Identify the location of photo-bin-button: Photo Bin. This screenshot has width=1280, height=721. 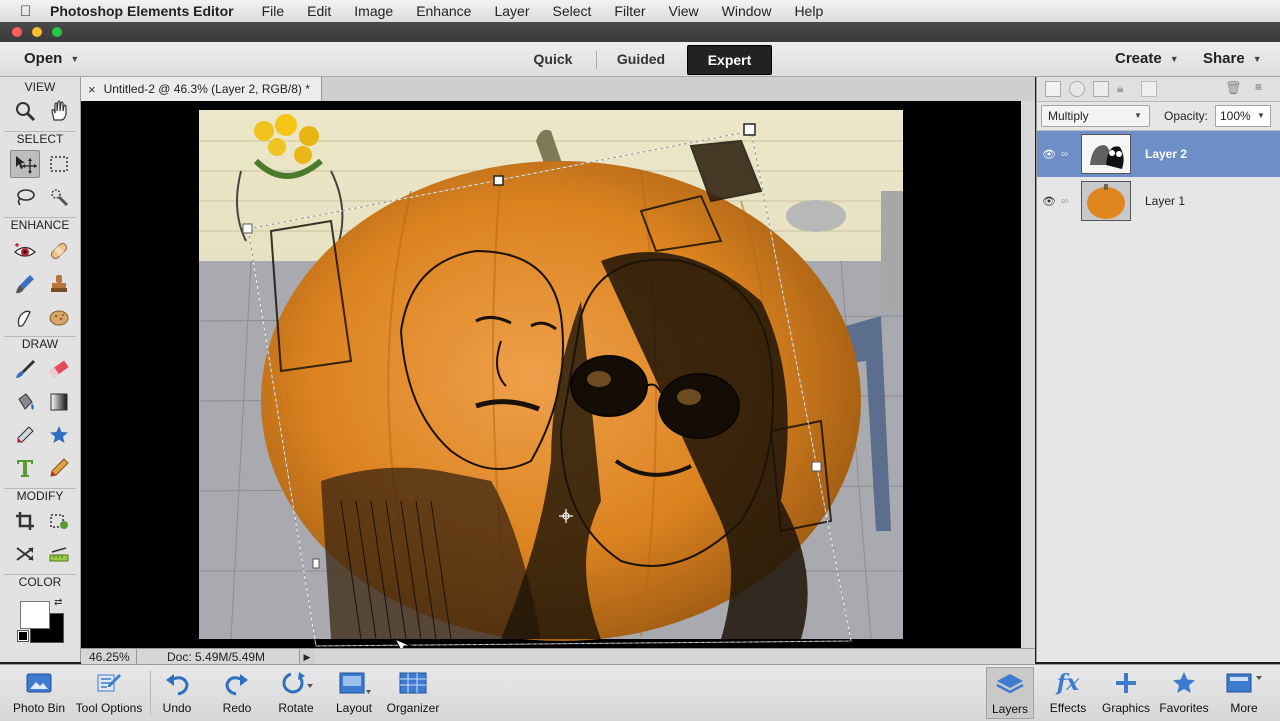
(39, 693).